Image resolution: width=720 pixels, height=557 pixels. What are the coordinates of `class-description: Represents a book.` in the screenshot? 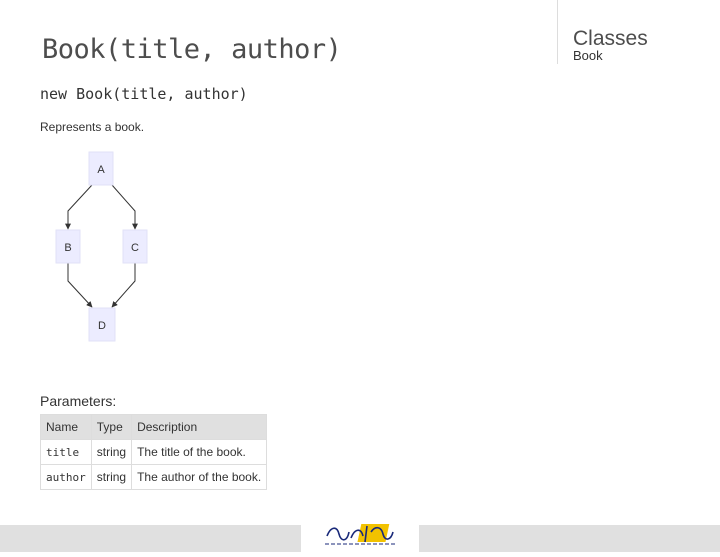 It's located at (92, 127).